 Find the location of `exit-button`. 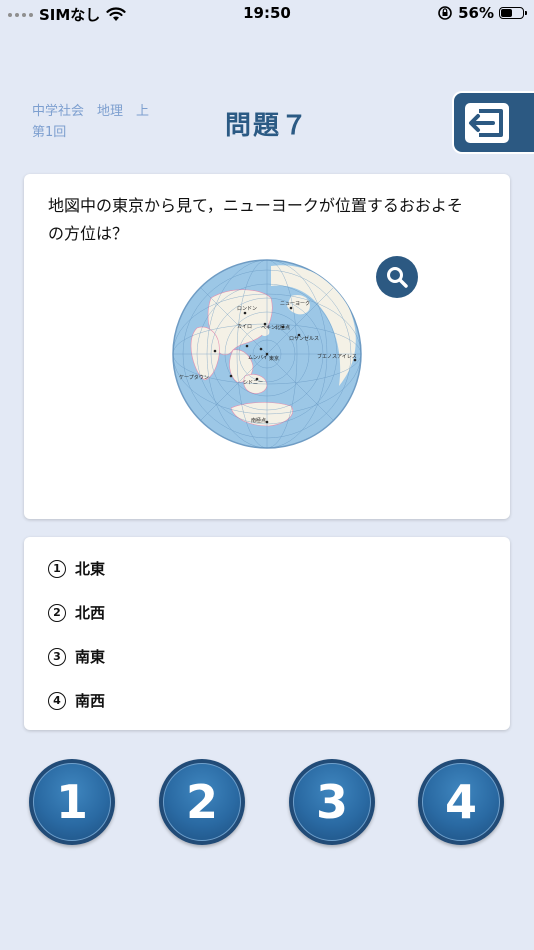

exit-button is located at coordinates (493, 122).